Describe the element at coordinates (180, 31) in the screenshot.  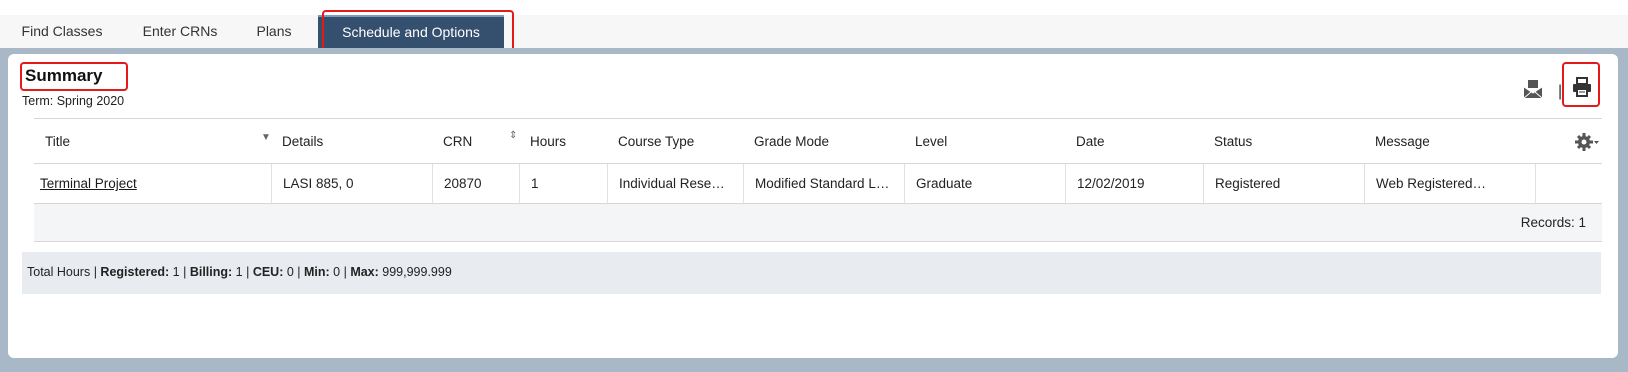
I see `tab-enter-crns: Enter CRNs` at that location.